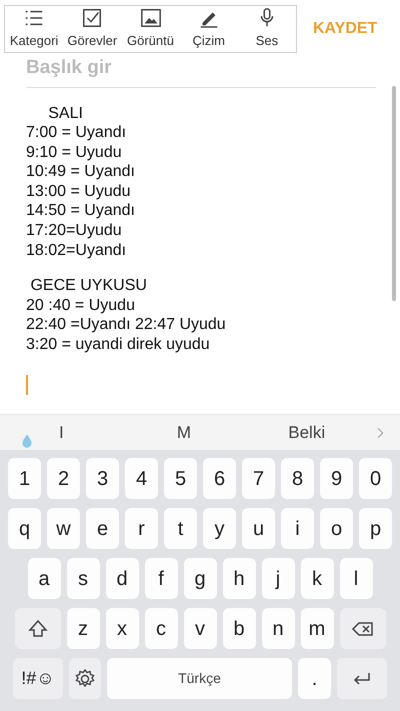 Image resolution: width=400 pixels, height=711 pixels. What do you see at coordinates (38, 678) in the screenshot?
I see `symbols-key: !#☺` at bounding box center [38, 678].